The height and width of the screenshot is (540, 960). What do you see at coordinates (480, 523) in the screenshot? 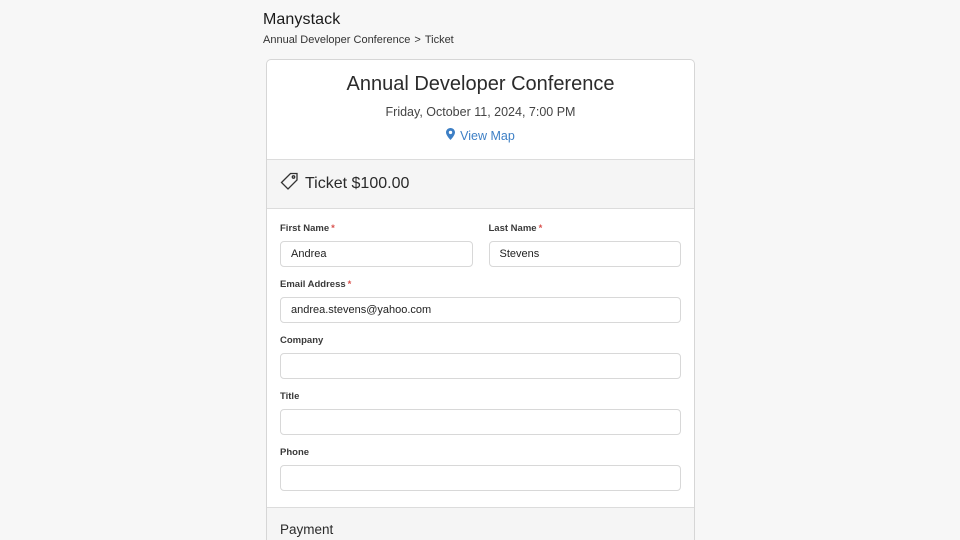
I see `payment-section: Payment` at bounding box center [480, 523].